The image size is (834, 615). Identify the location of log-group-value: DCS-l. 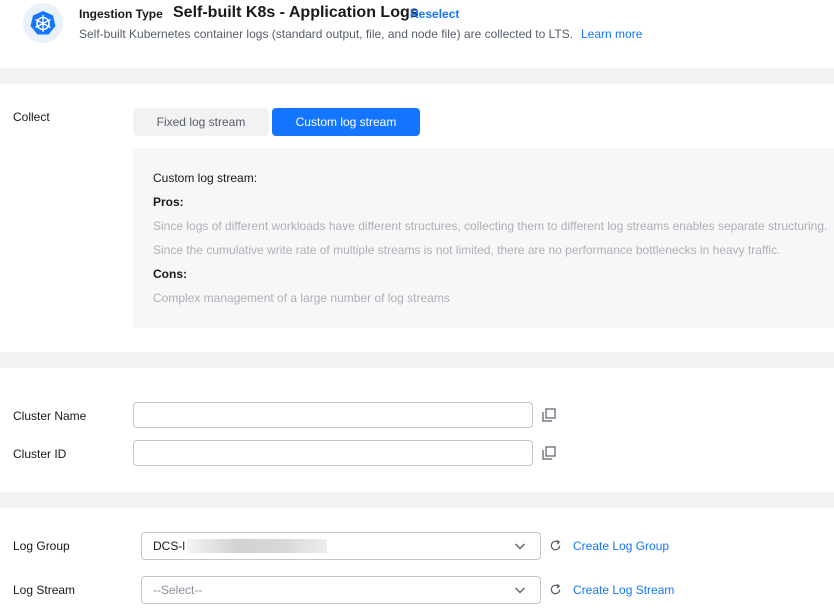
(169, 546).